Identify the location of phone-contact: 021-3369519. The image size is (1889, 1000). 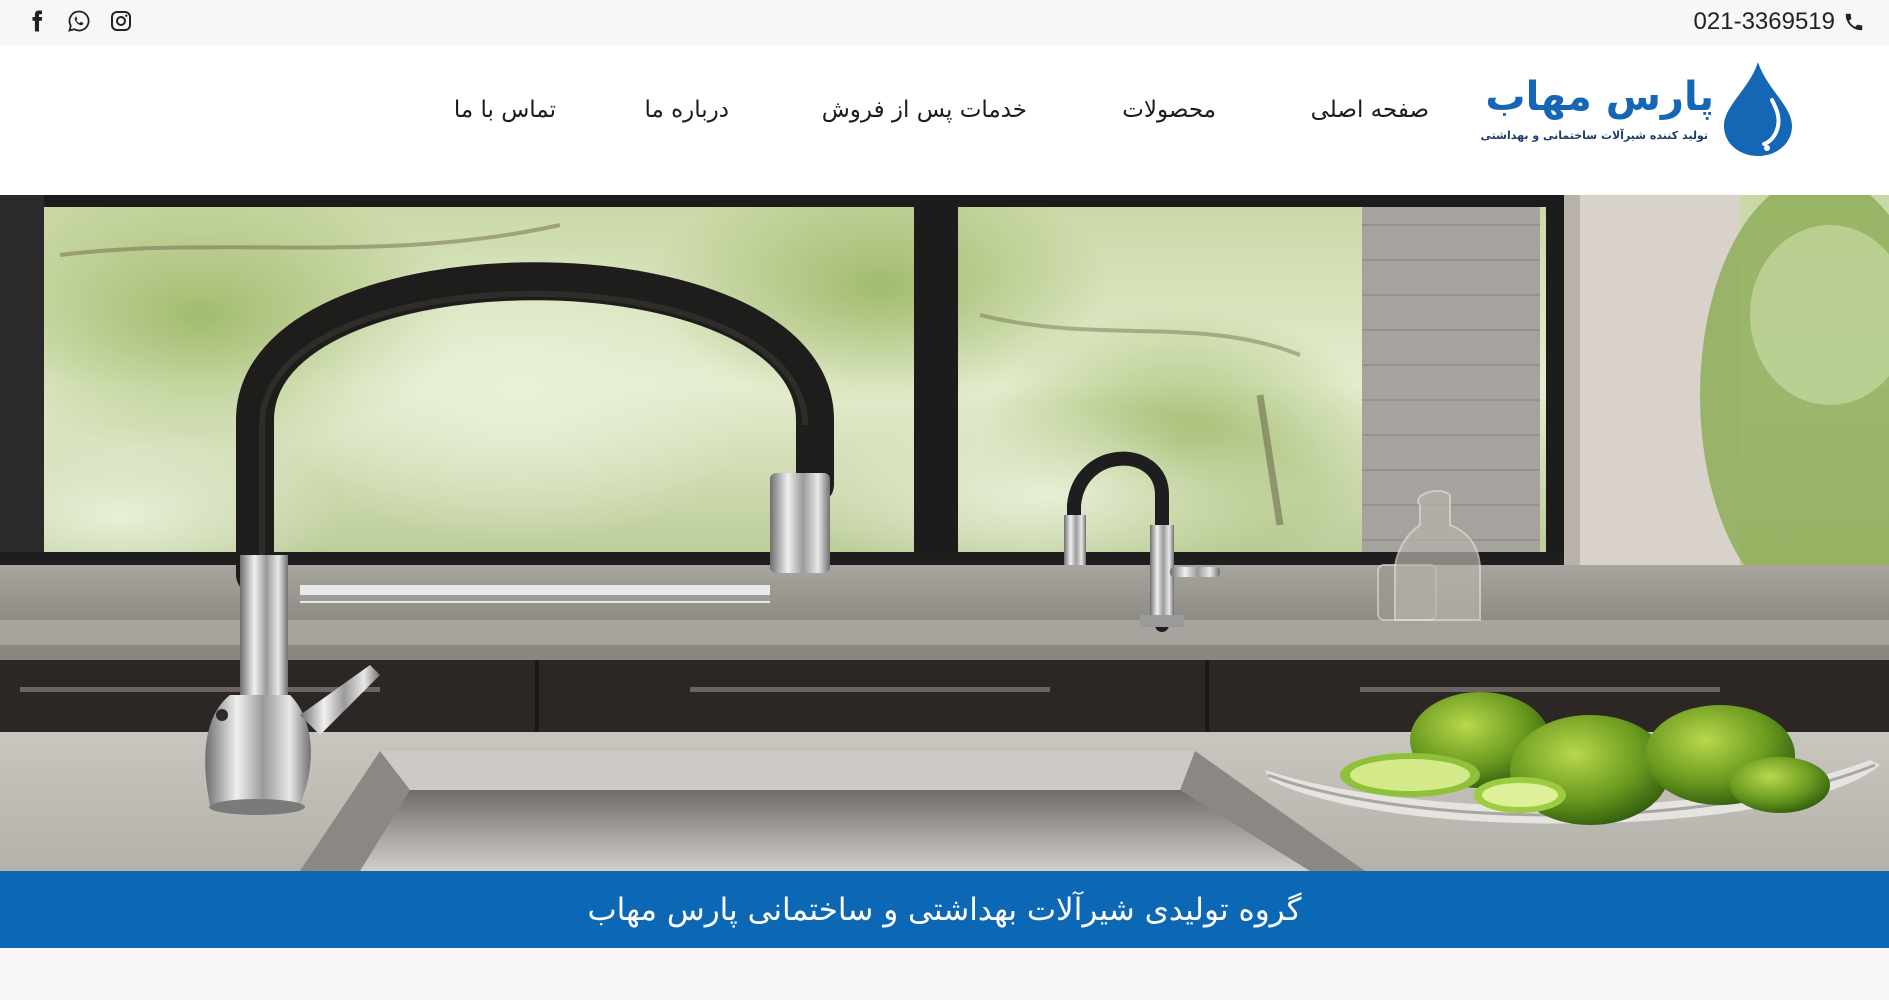
(1779, 22).